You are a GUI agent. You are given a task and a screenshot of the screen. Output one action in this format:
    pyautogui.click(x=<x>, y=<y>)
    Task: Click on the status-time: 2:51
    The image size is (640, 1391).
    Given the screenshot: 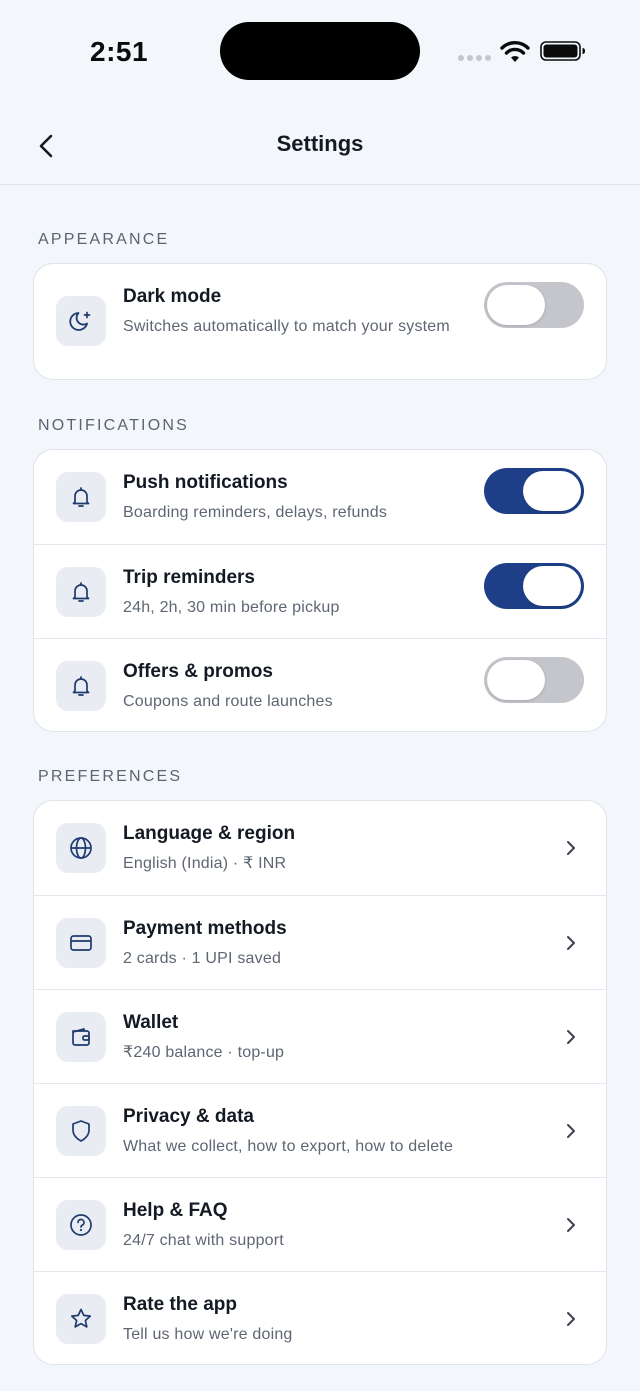 What is the action you would take?
    pyautogui.click(x=119, y=51)
    